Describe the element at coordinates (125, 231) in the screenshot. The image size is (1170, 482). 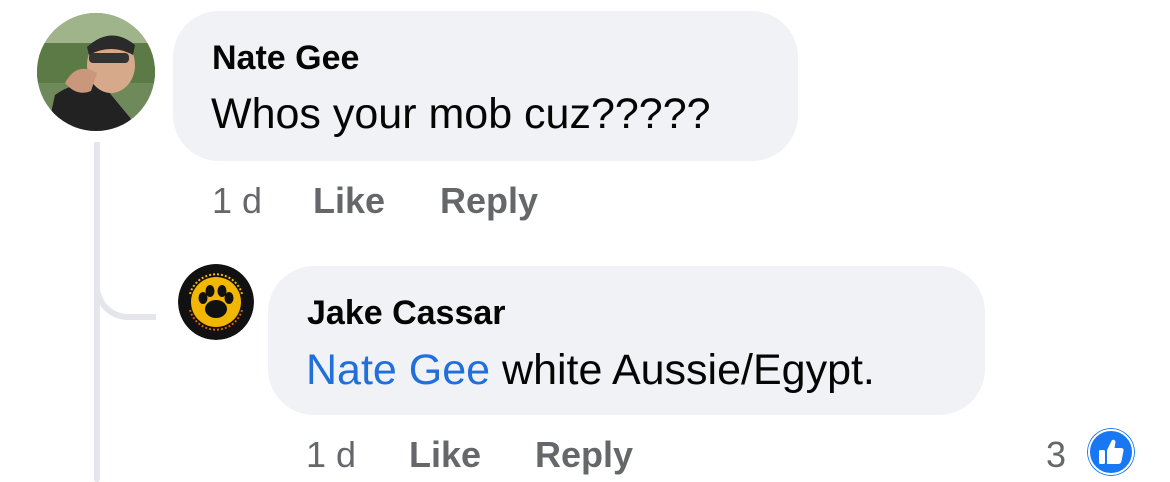
I see `reply-connector-line` at that location.